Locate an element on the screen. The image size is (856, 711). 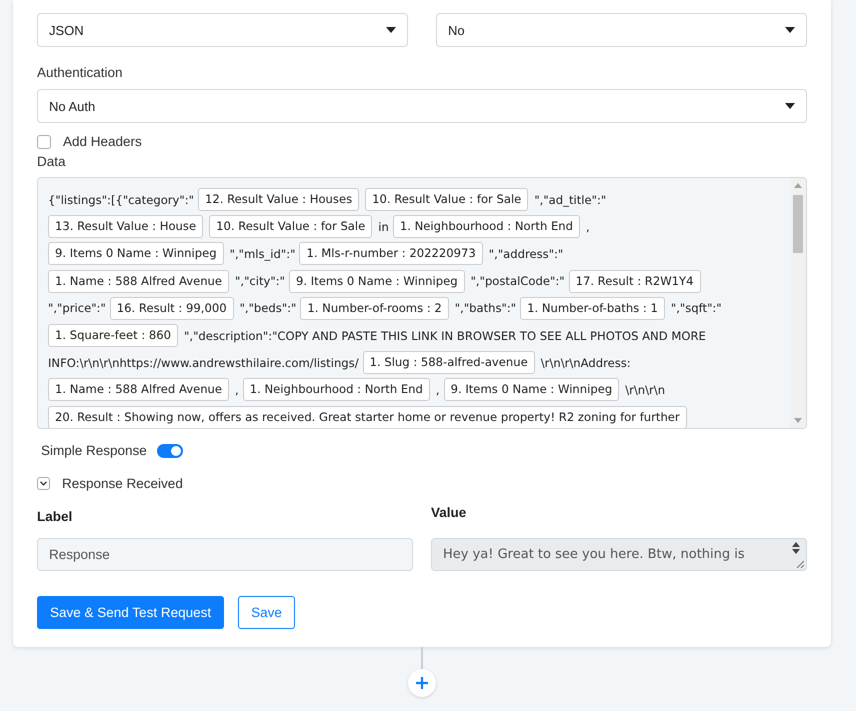
json-text: \r\n\r\nAddress: is located at coordinates (585, 363).